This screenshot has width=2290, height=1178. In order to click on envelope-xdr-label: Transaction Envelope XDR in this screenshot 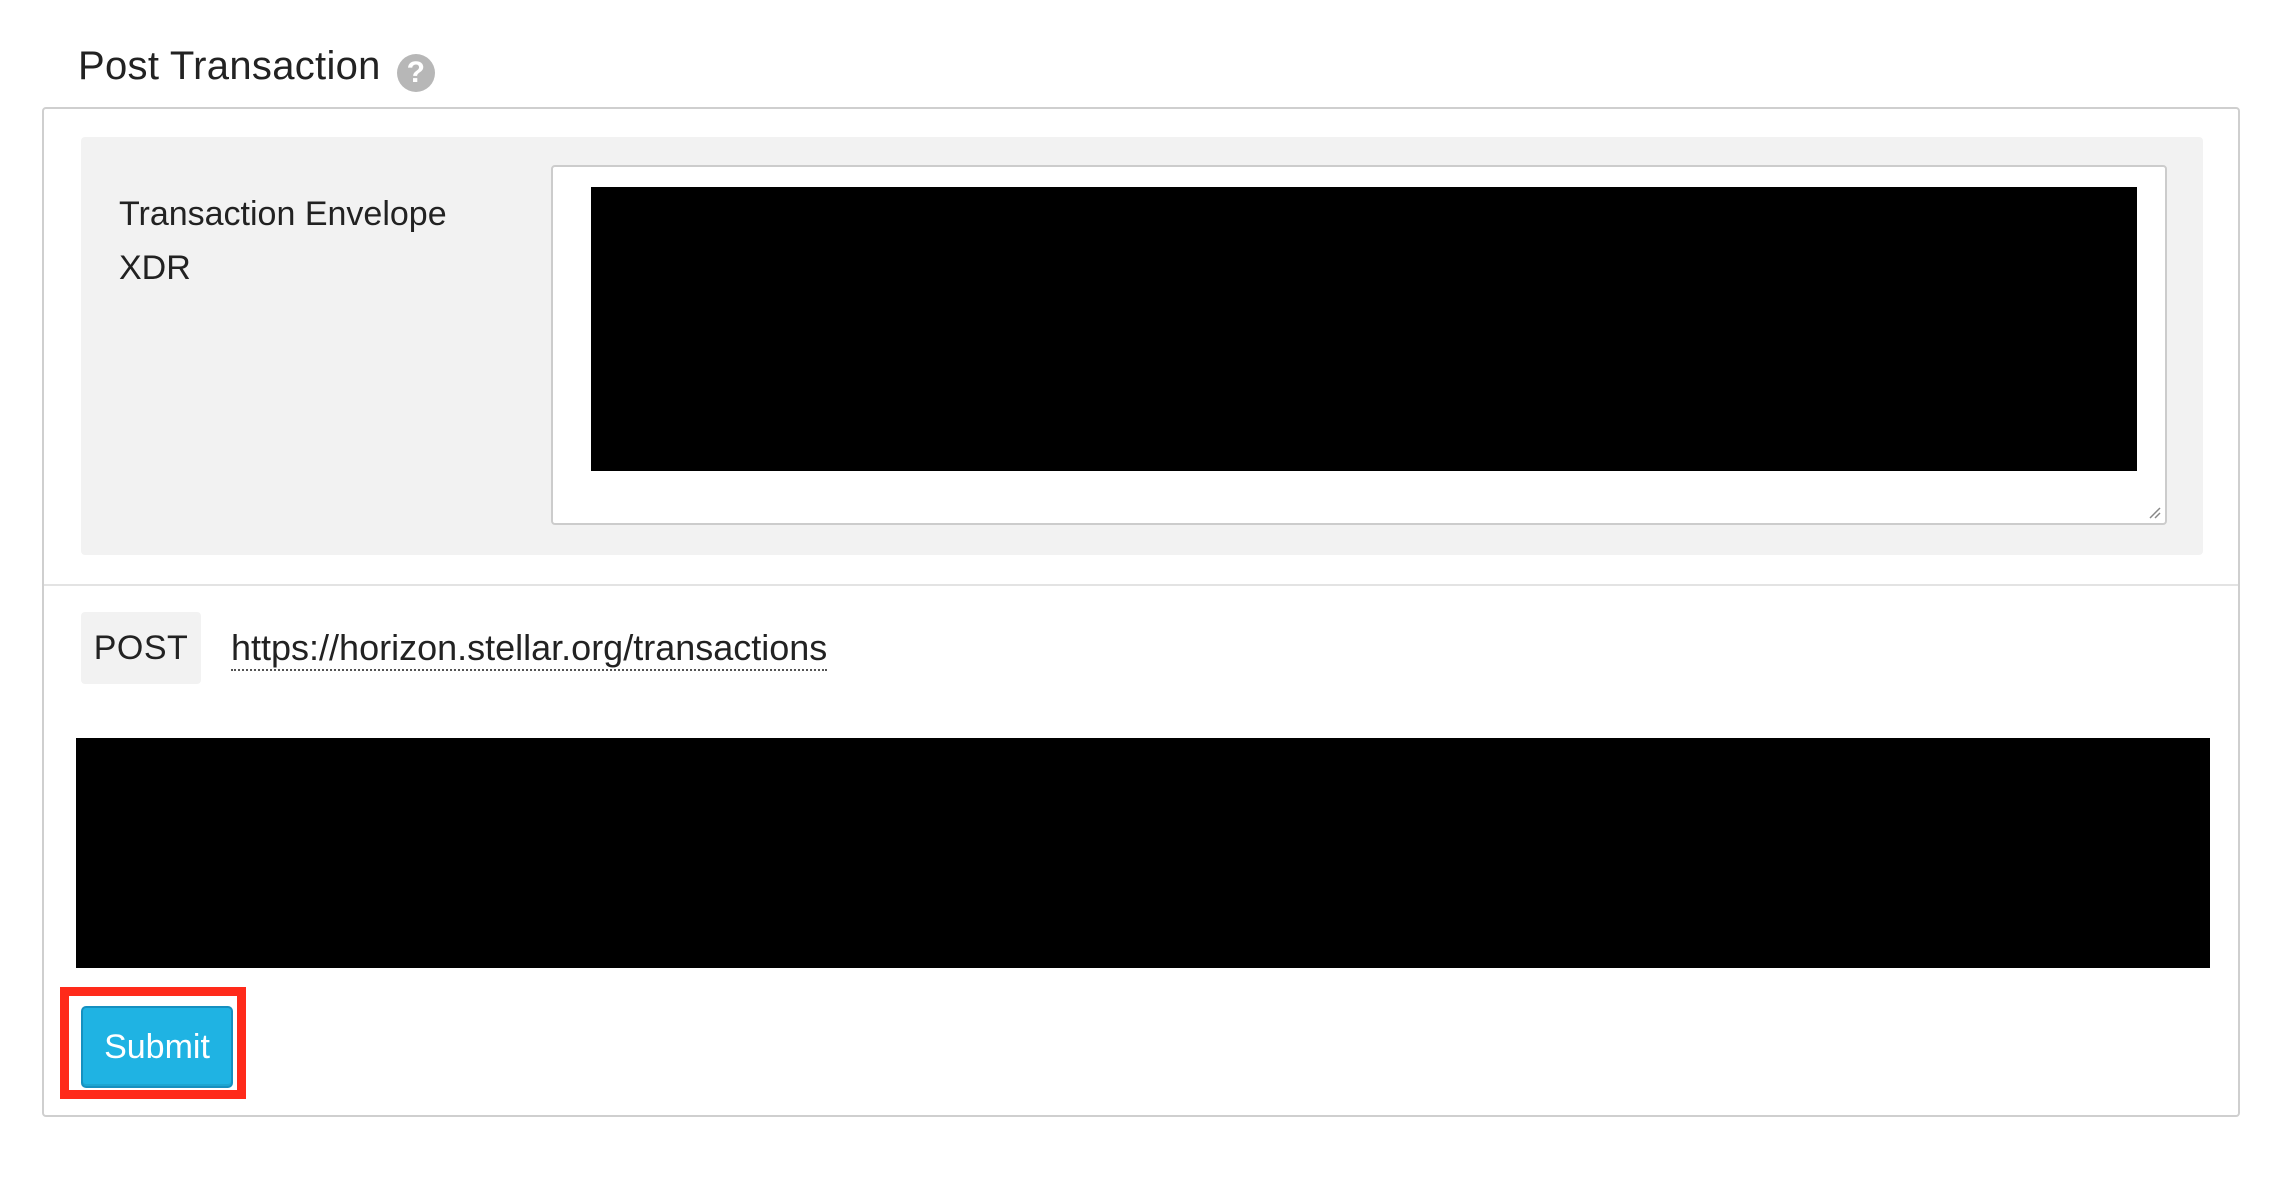, I will do `click(283, 241)`.